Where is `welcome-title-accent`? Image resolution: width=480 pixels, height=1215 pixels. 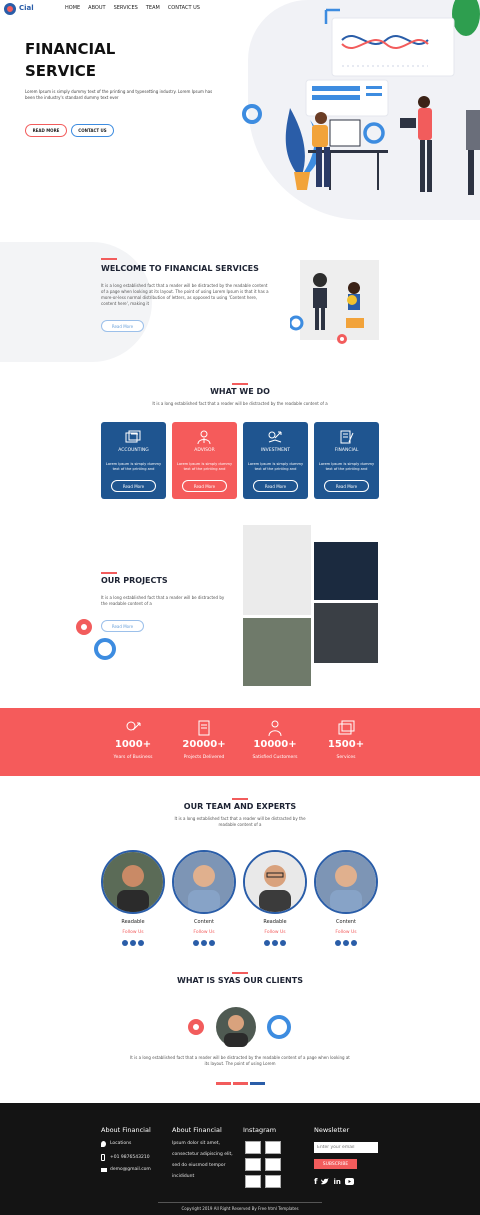 welcome-title-accent is located at coordinates (109, 259).